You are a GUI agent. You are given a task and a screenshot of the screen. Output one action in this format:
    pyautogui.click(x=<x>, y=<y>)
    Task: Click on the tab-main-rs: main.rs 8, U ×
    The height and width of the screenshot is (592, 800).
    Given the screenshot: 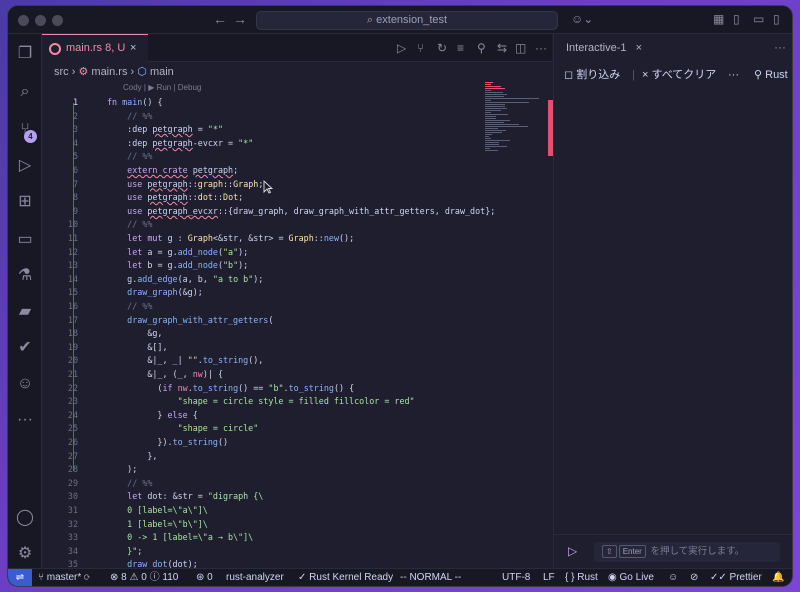 What is the action you would take?
    pyautogui.click(x=95, y=48)
    